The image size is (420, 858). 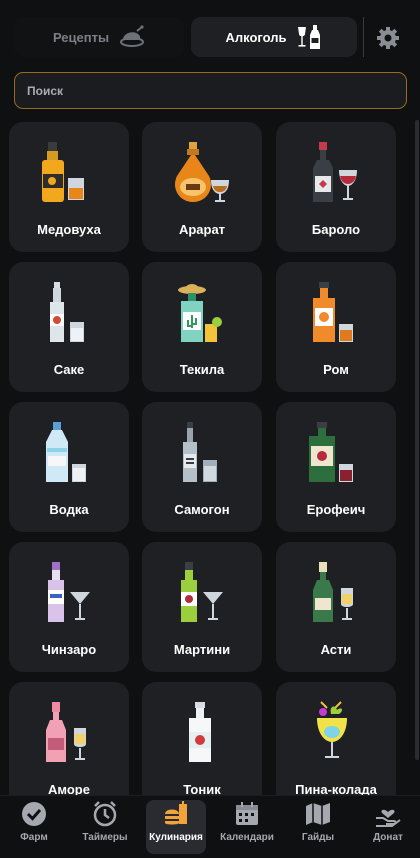 I want to click on cocktail-glass-icon, so click(x=332, y=729).